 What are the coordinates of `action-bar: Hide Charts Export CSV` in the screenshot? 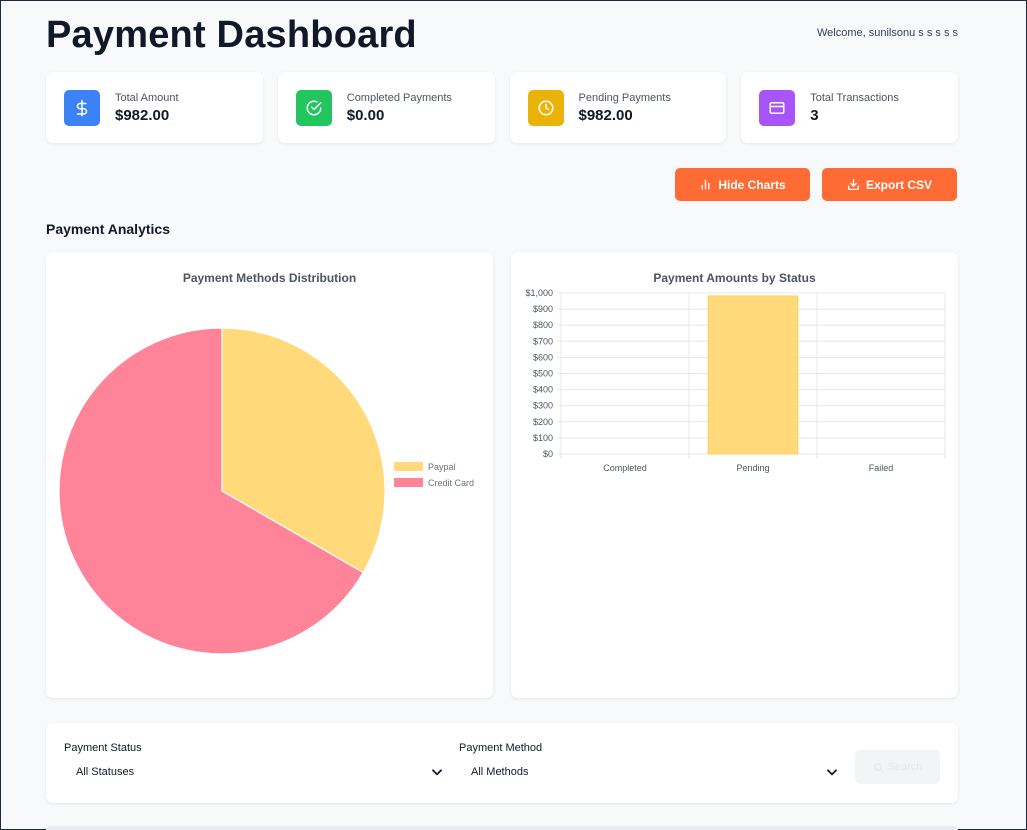 It's located at (816, 184).